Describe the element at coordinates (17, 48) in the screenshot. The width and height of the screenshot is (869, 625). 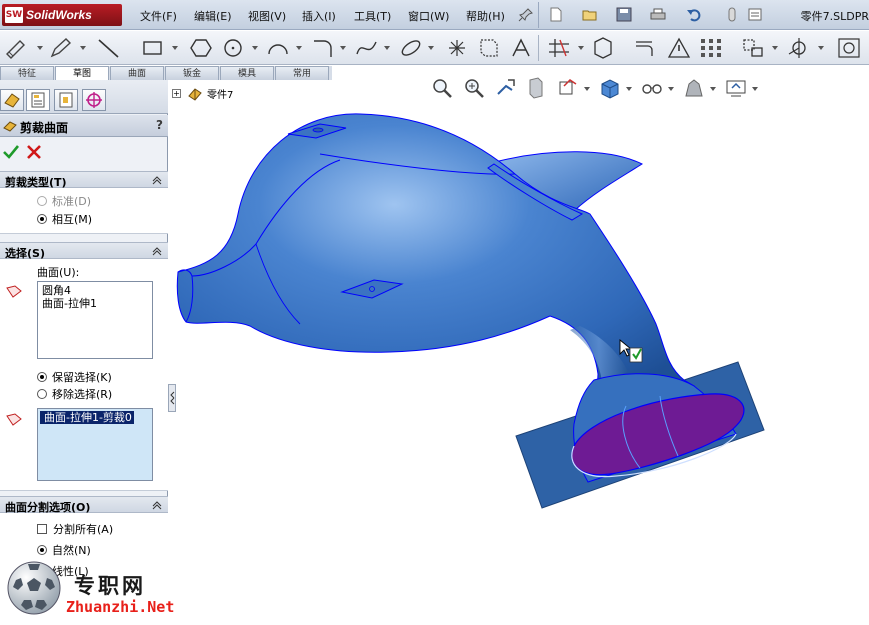
I see `smart-dimension-icon` at that location.